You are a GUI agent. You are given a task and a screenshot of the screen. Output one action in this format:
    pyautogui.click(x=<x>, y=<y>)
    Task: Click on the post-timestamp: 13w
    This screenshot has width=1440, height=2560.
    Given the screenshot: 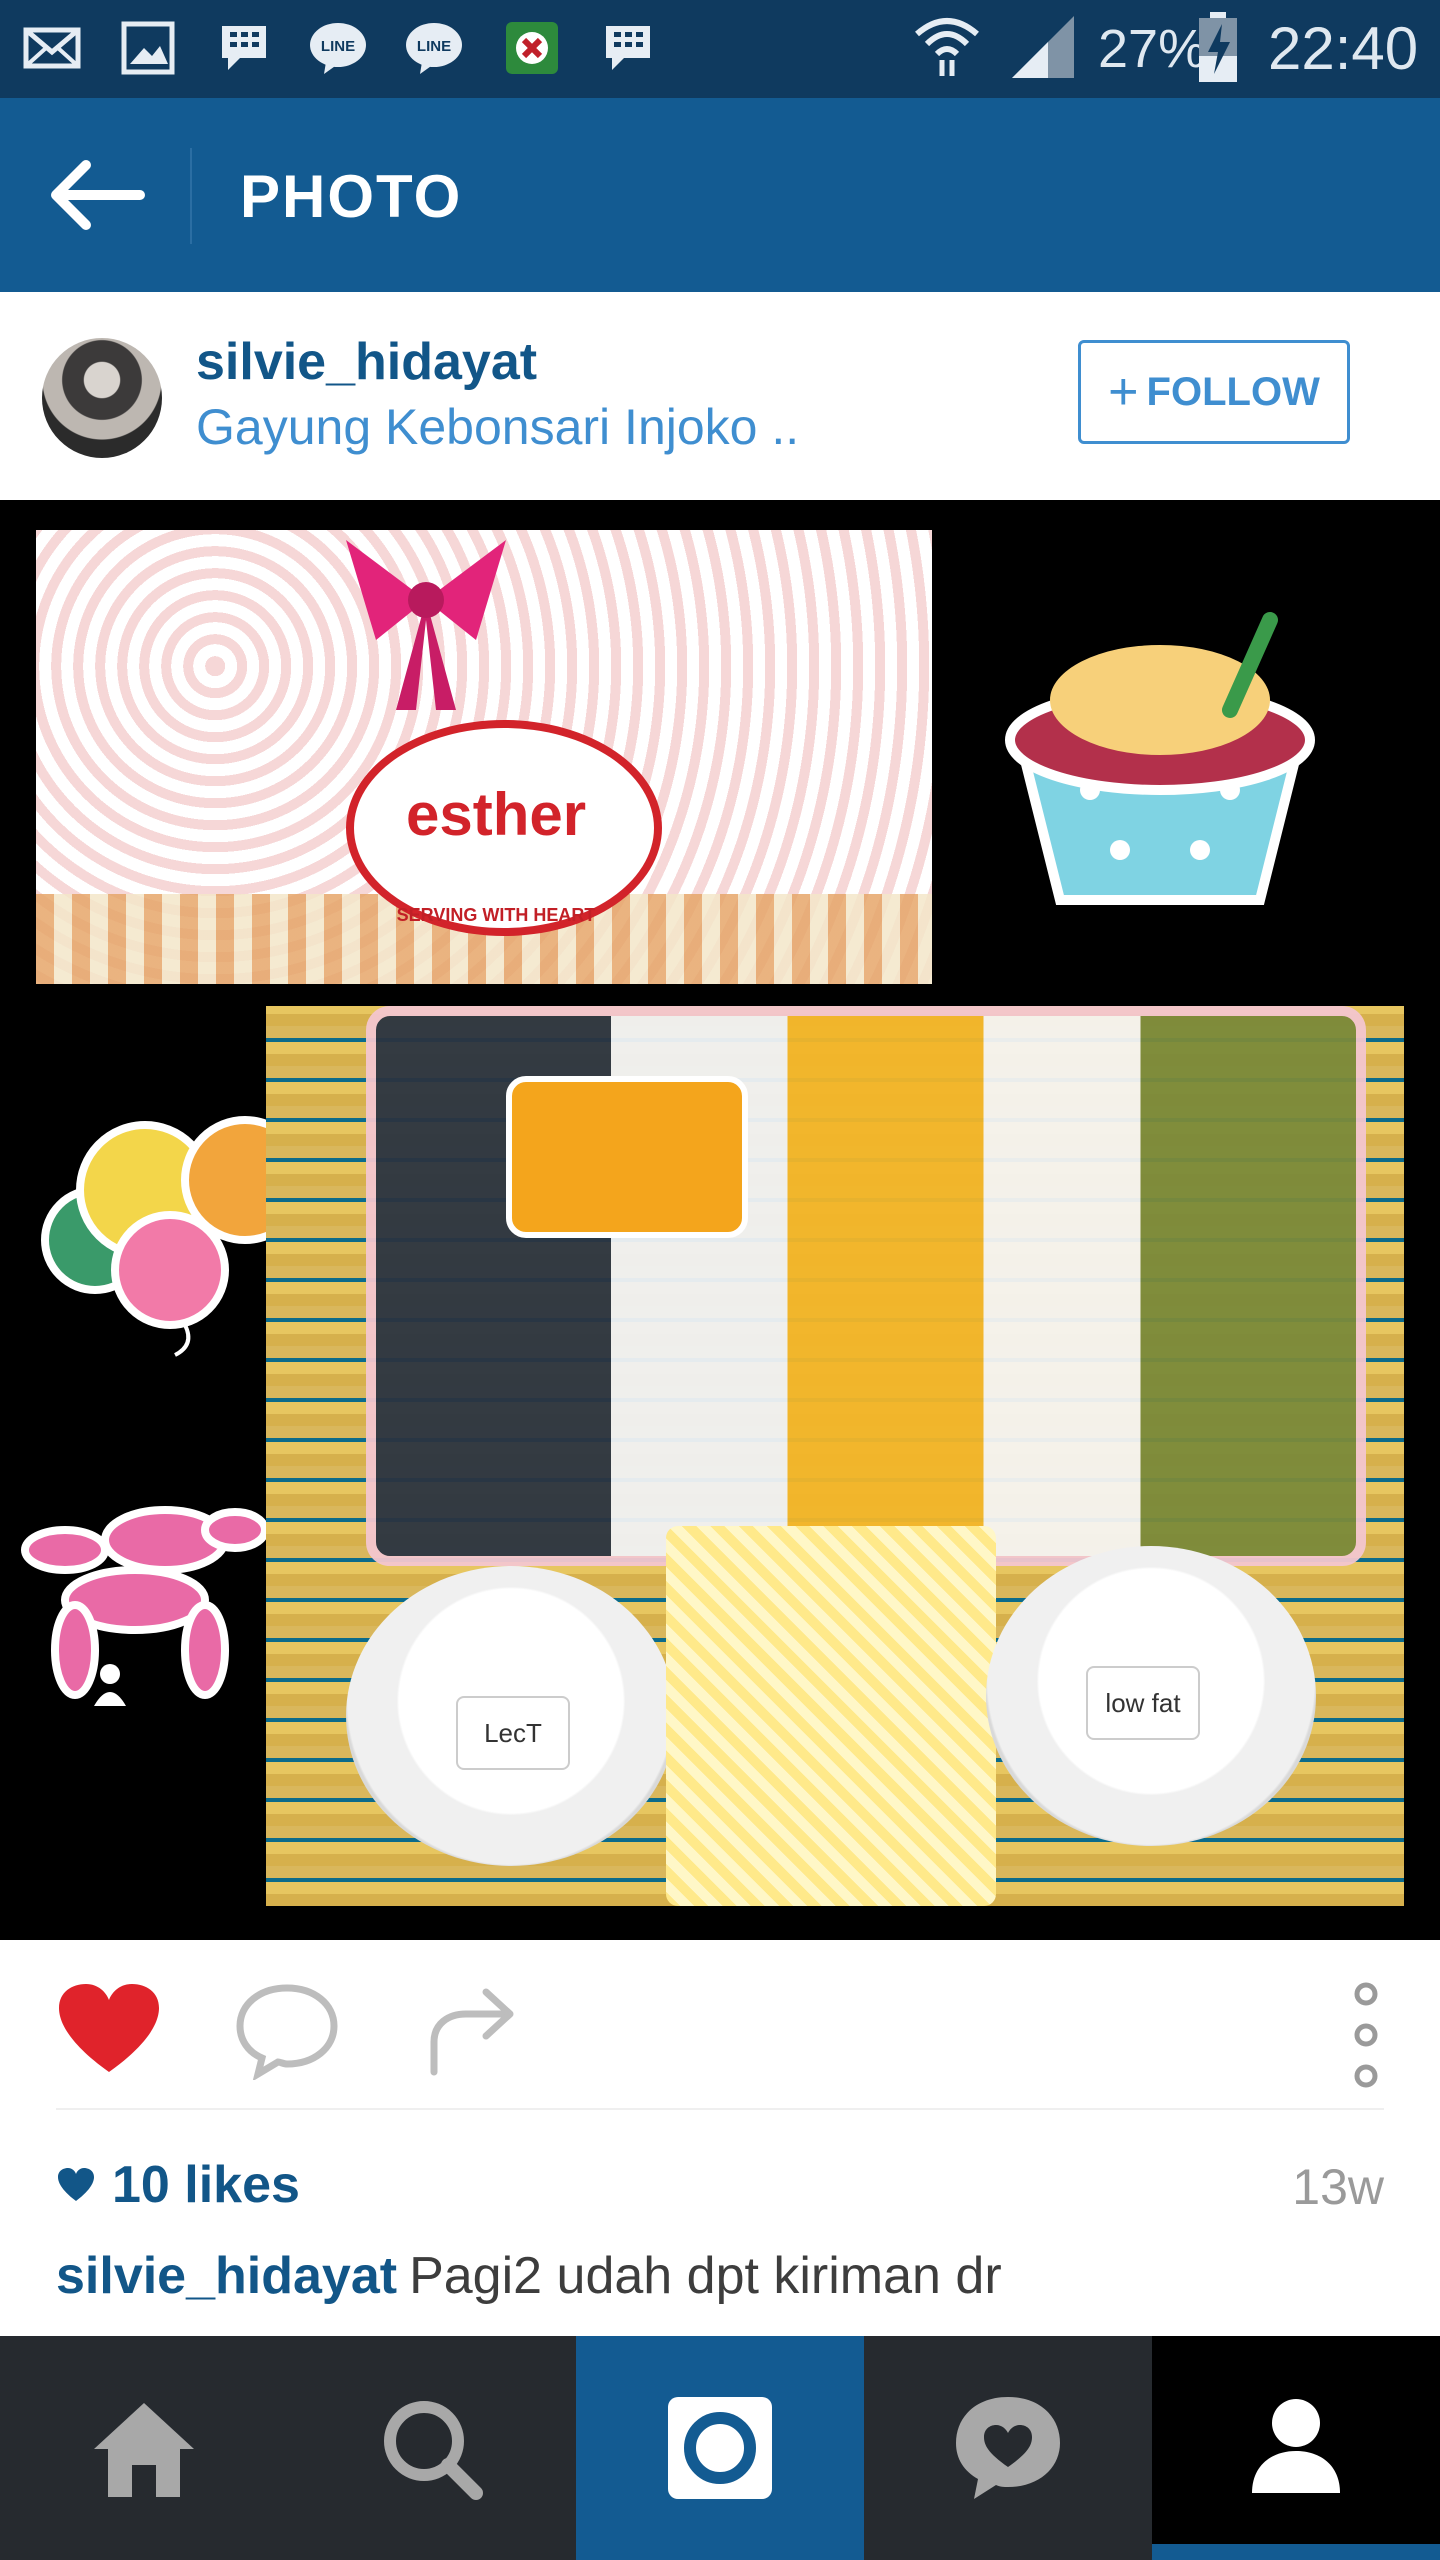 What is the action you would take?
    pyautogui.click(x=1338, y=2187)
    